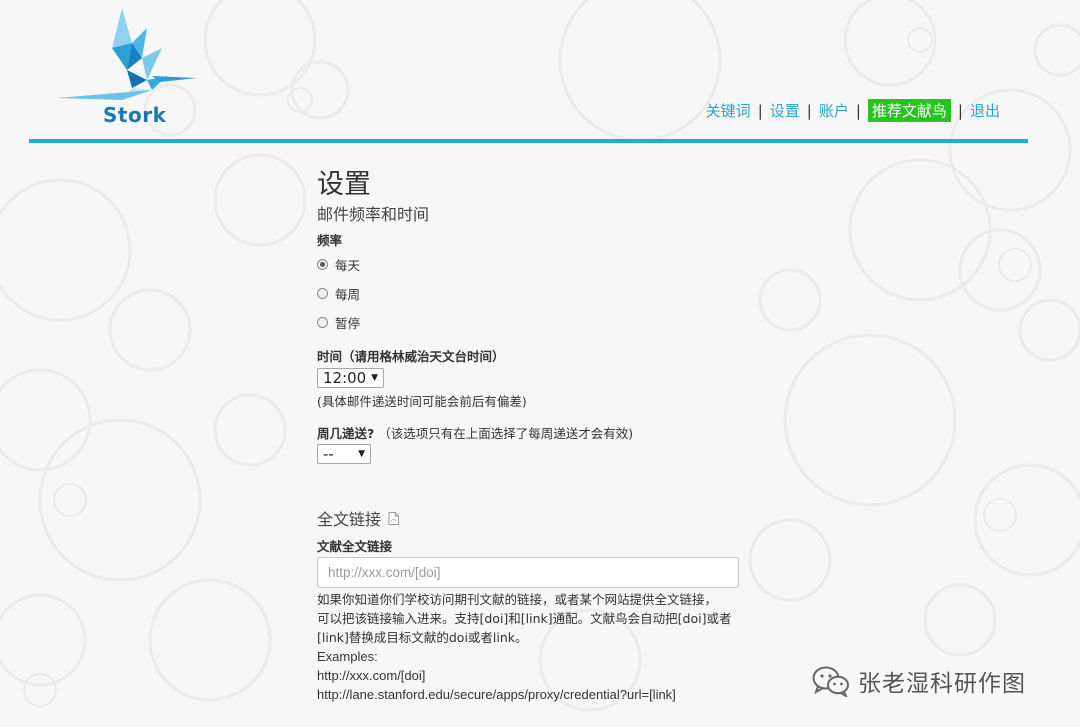  What do you see at coordinates (348, 265) in the screenshot?
I see `frequency-option-label: 每天` at bounding box center [348, 265].